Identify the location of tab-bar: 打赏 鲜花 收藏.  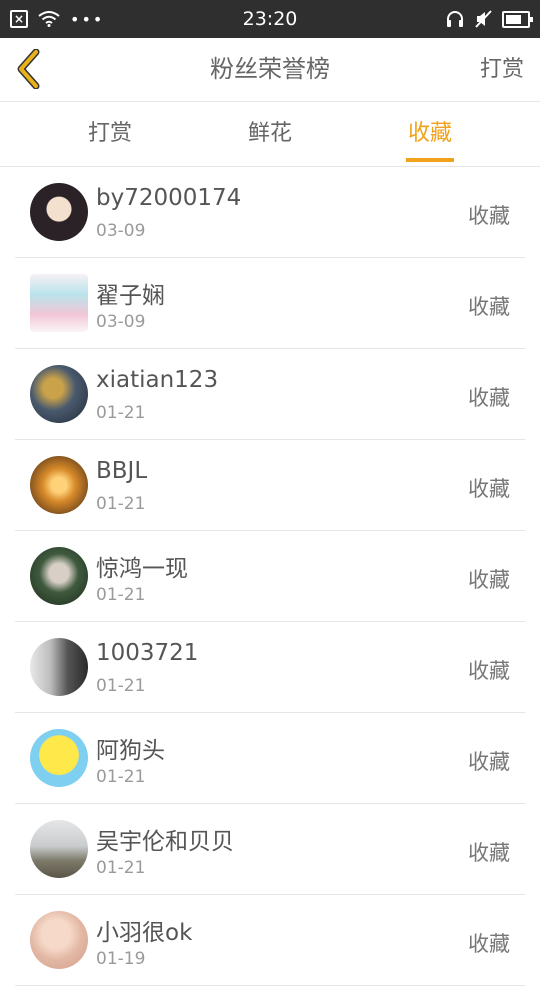
(270, 134).